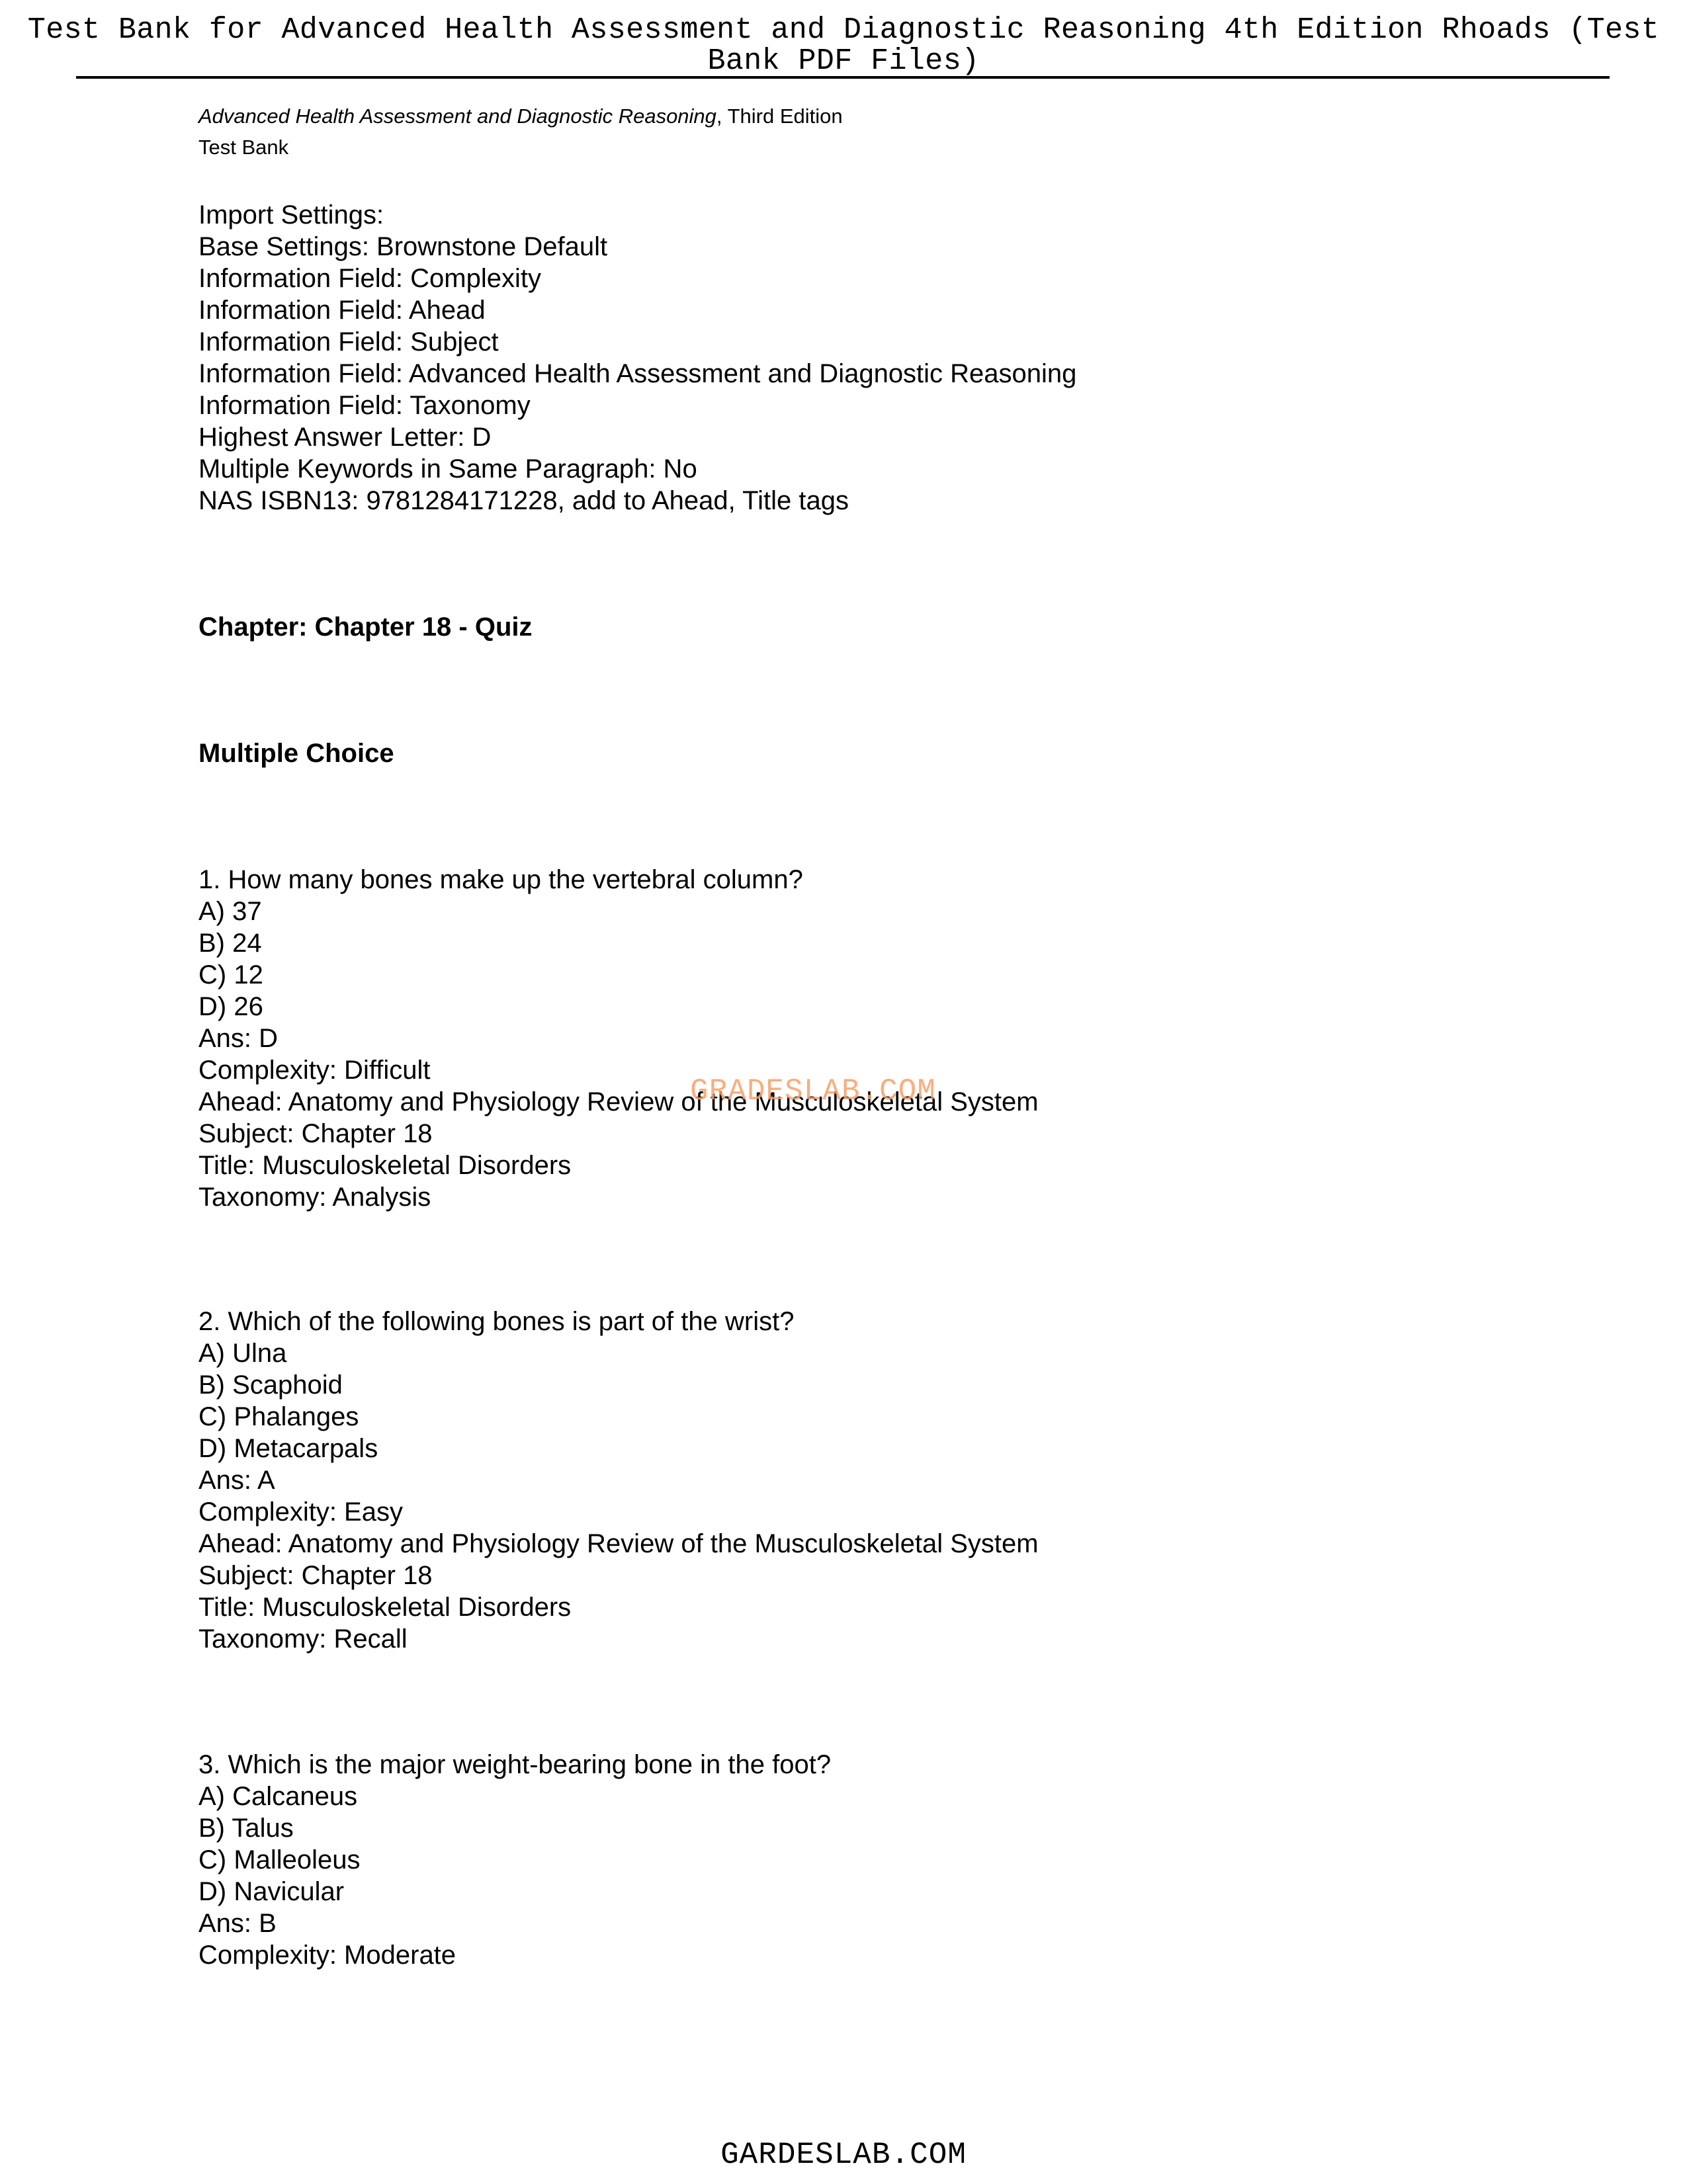  Describe the element at coordinates (779, 116) in the screenshot. I see `book-edition: , Third Edition` at that location.